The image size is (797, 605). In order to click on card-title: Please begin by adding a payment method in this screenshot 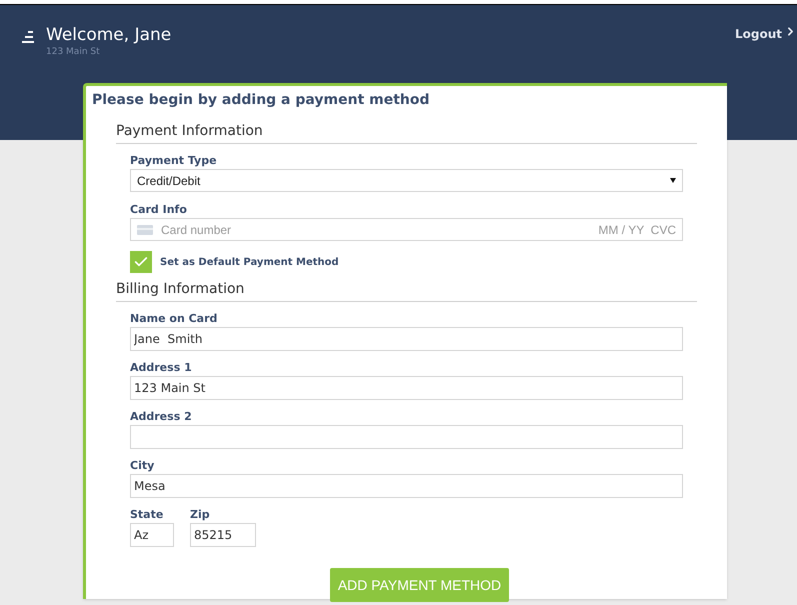, I will do `click(261, 100)`.